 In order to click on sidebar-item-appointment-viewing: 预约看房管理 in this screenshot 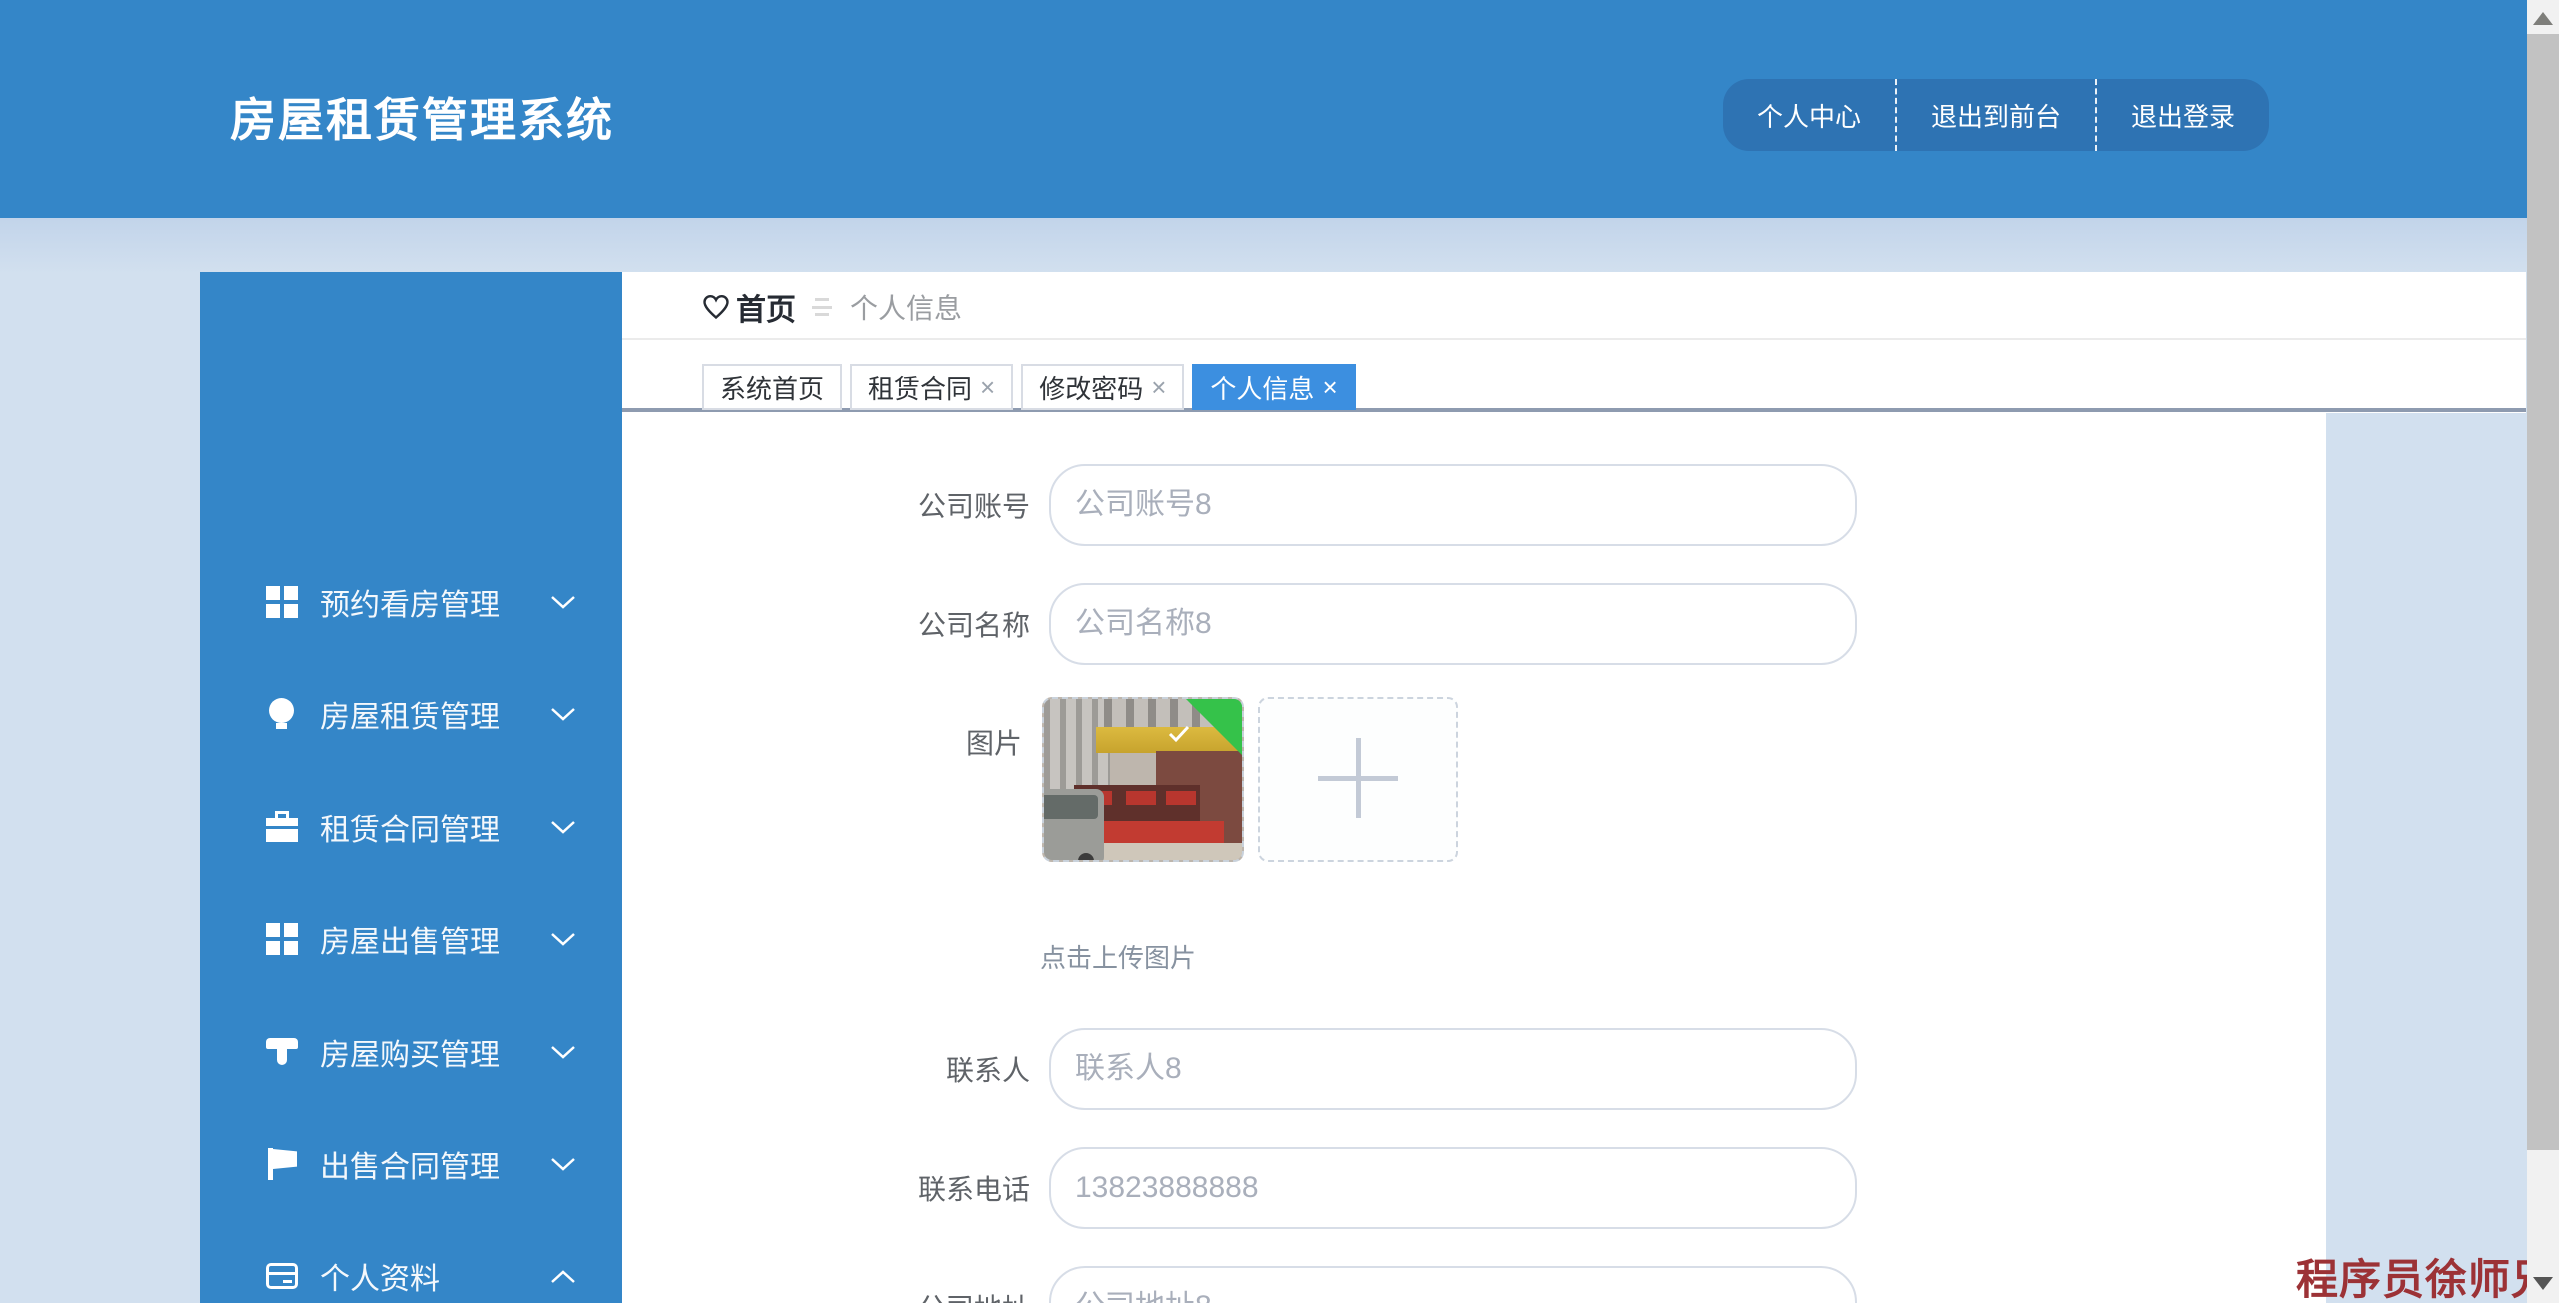, I will do `click(411, 602)`.